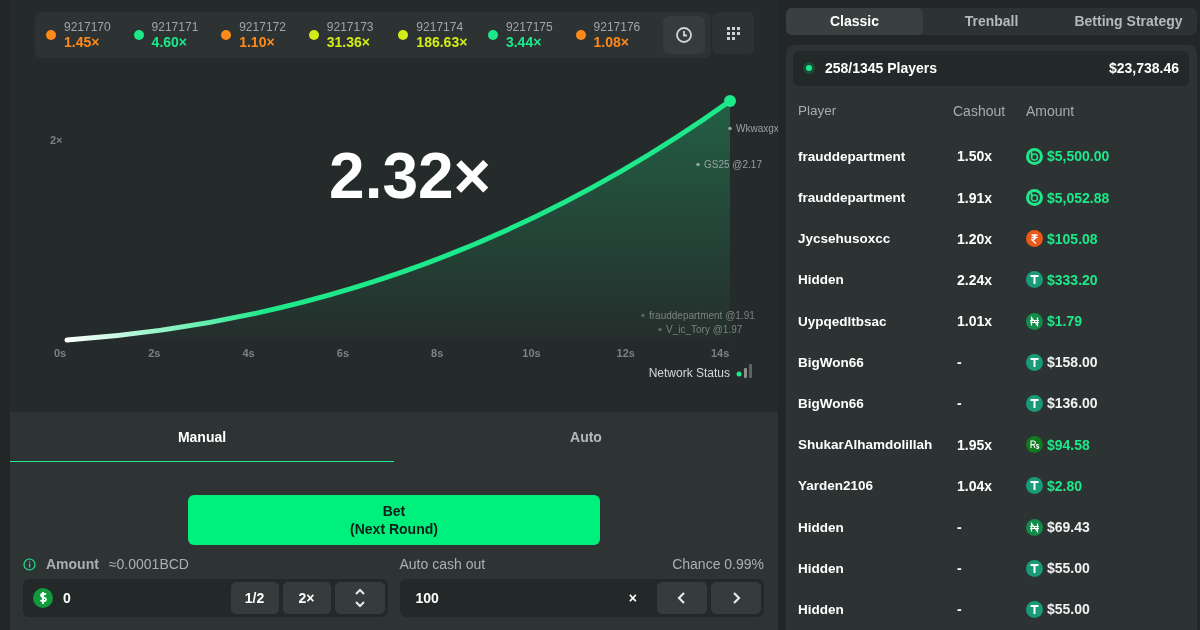 This screenshot has height=630, width=1200. I want to click on axis-label: 14s, so click(720, 353).